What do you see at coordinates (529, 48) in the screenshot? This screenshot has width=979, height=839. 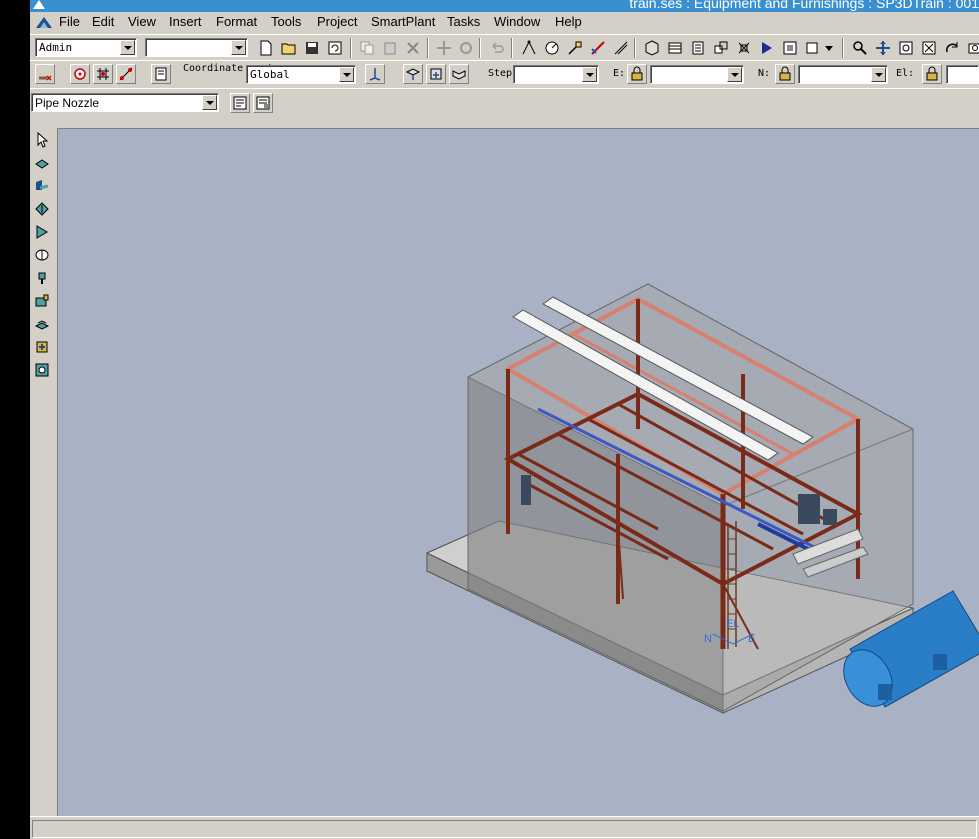 I see `snap-icon` at bounding box center [529, 48].